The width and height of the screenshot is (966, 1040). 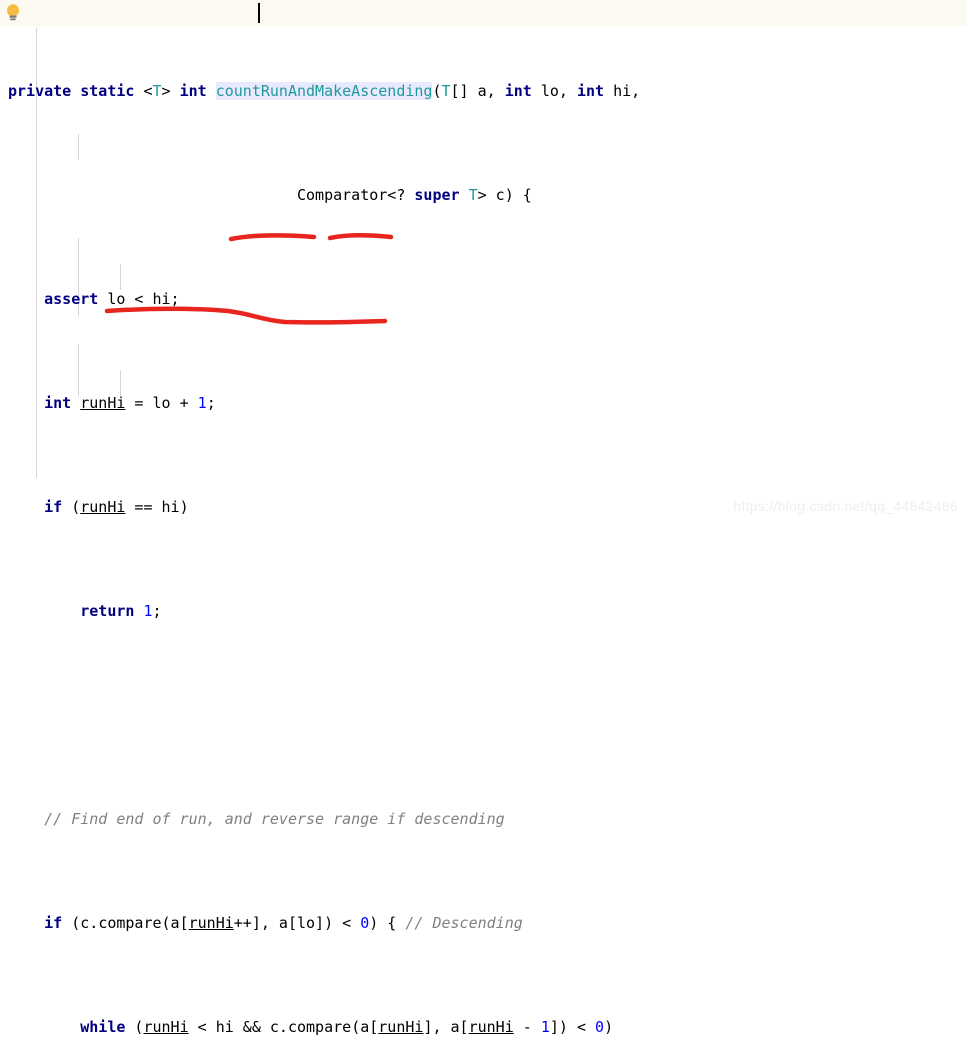 What do you see at coordinates (483, 611) in the screenshot?
I see `code-line: return 1;` at bounding box center [483, 611].